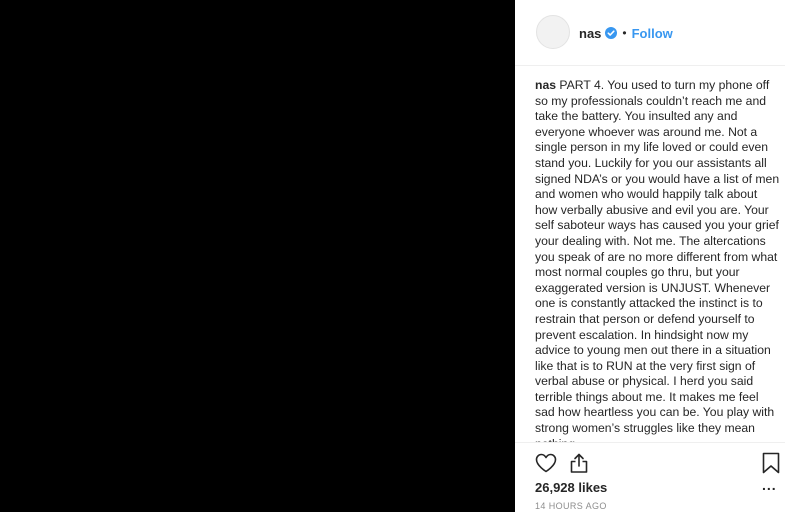  I want to click on avatar, so click(553, 32).